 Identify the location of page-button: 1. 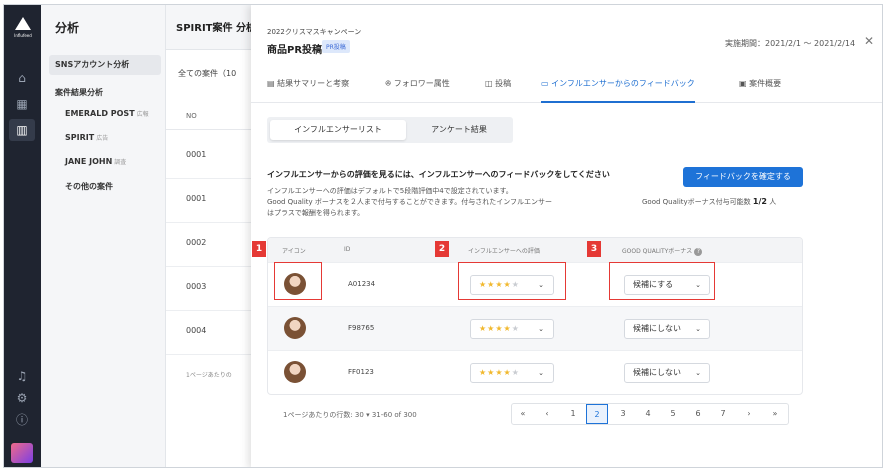
(573, 414).